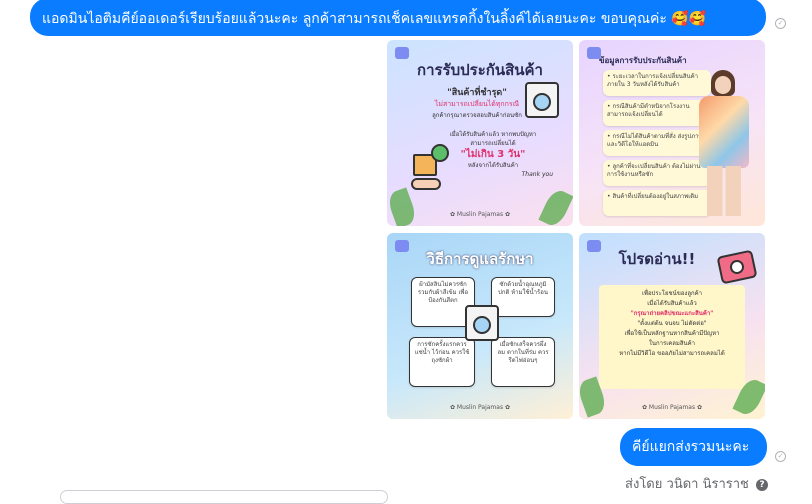 This screenshot has height=504, width=812. I want to click on image-text: สามารถเปลี่ยนได้, so click(493, 143).